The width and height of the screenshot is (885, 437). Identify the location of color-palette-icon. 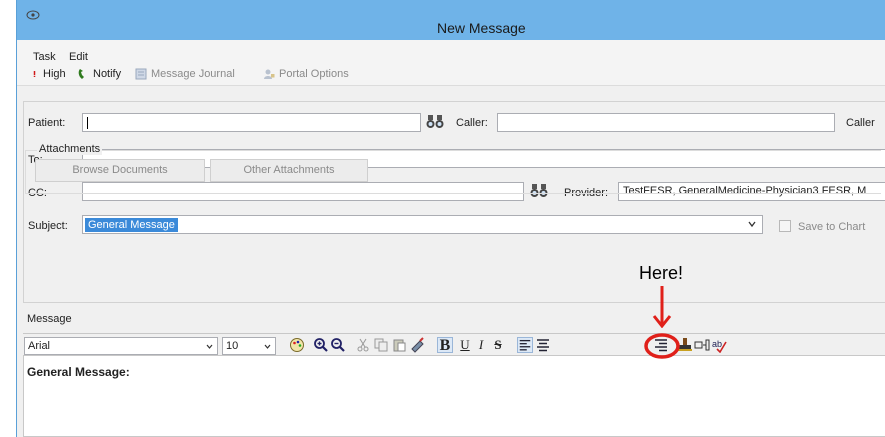
(297, 345).